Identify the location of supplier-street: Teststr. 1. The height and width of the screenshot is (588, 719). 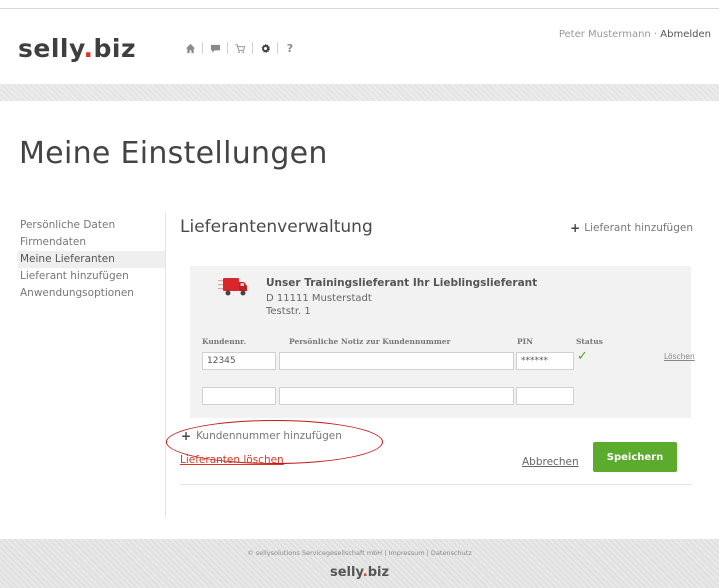
(288, 311).